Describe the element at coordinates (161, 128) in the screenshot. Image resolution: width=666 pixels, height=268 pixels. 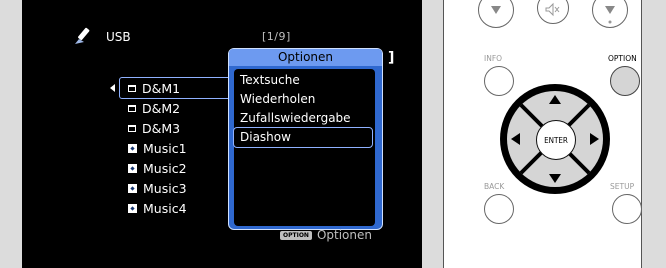
I see `list-item-label: D&M3` at that location.